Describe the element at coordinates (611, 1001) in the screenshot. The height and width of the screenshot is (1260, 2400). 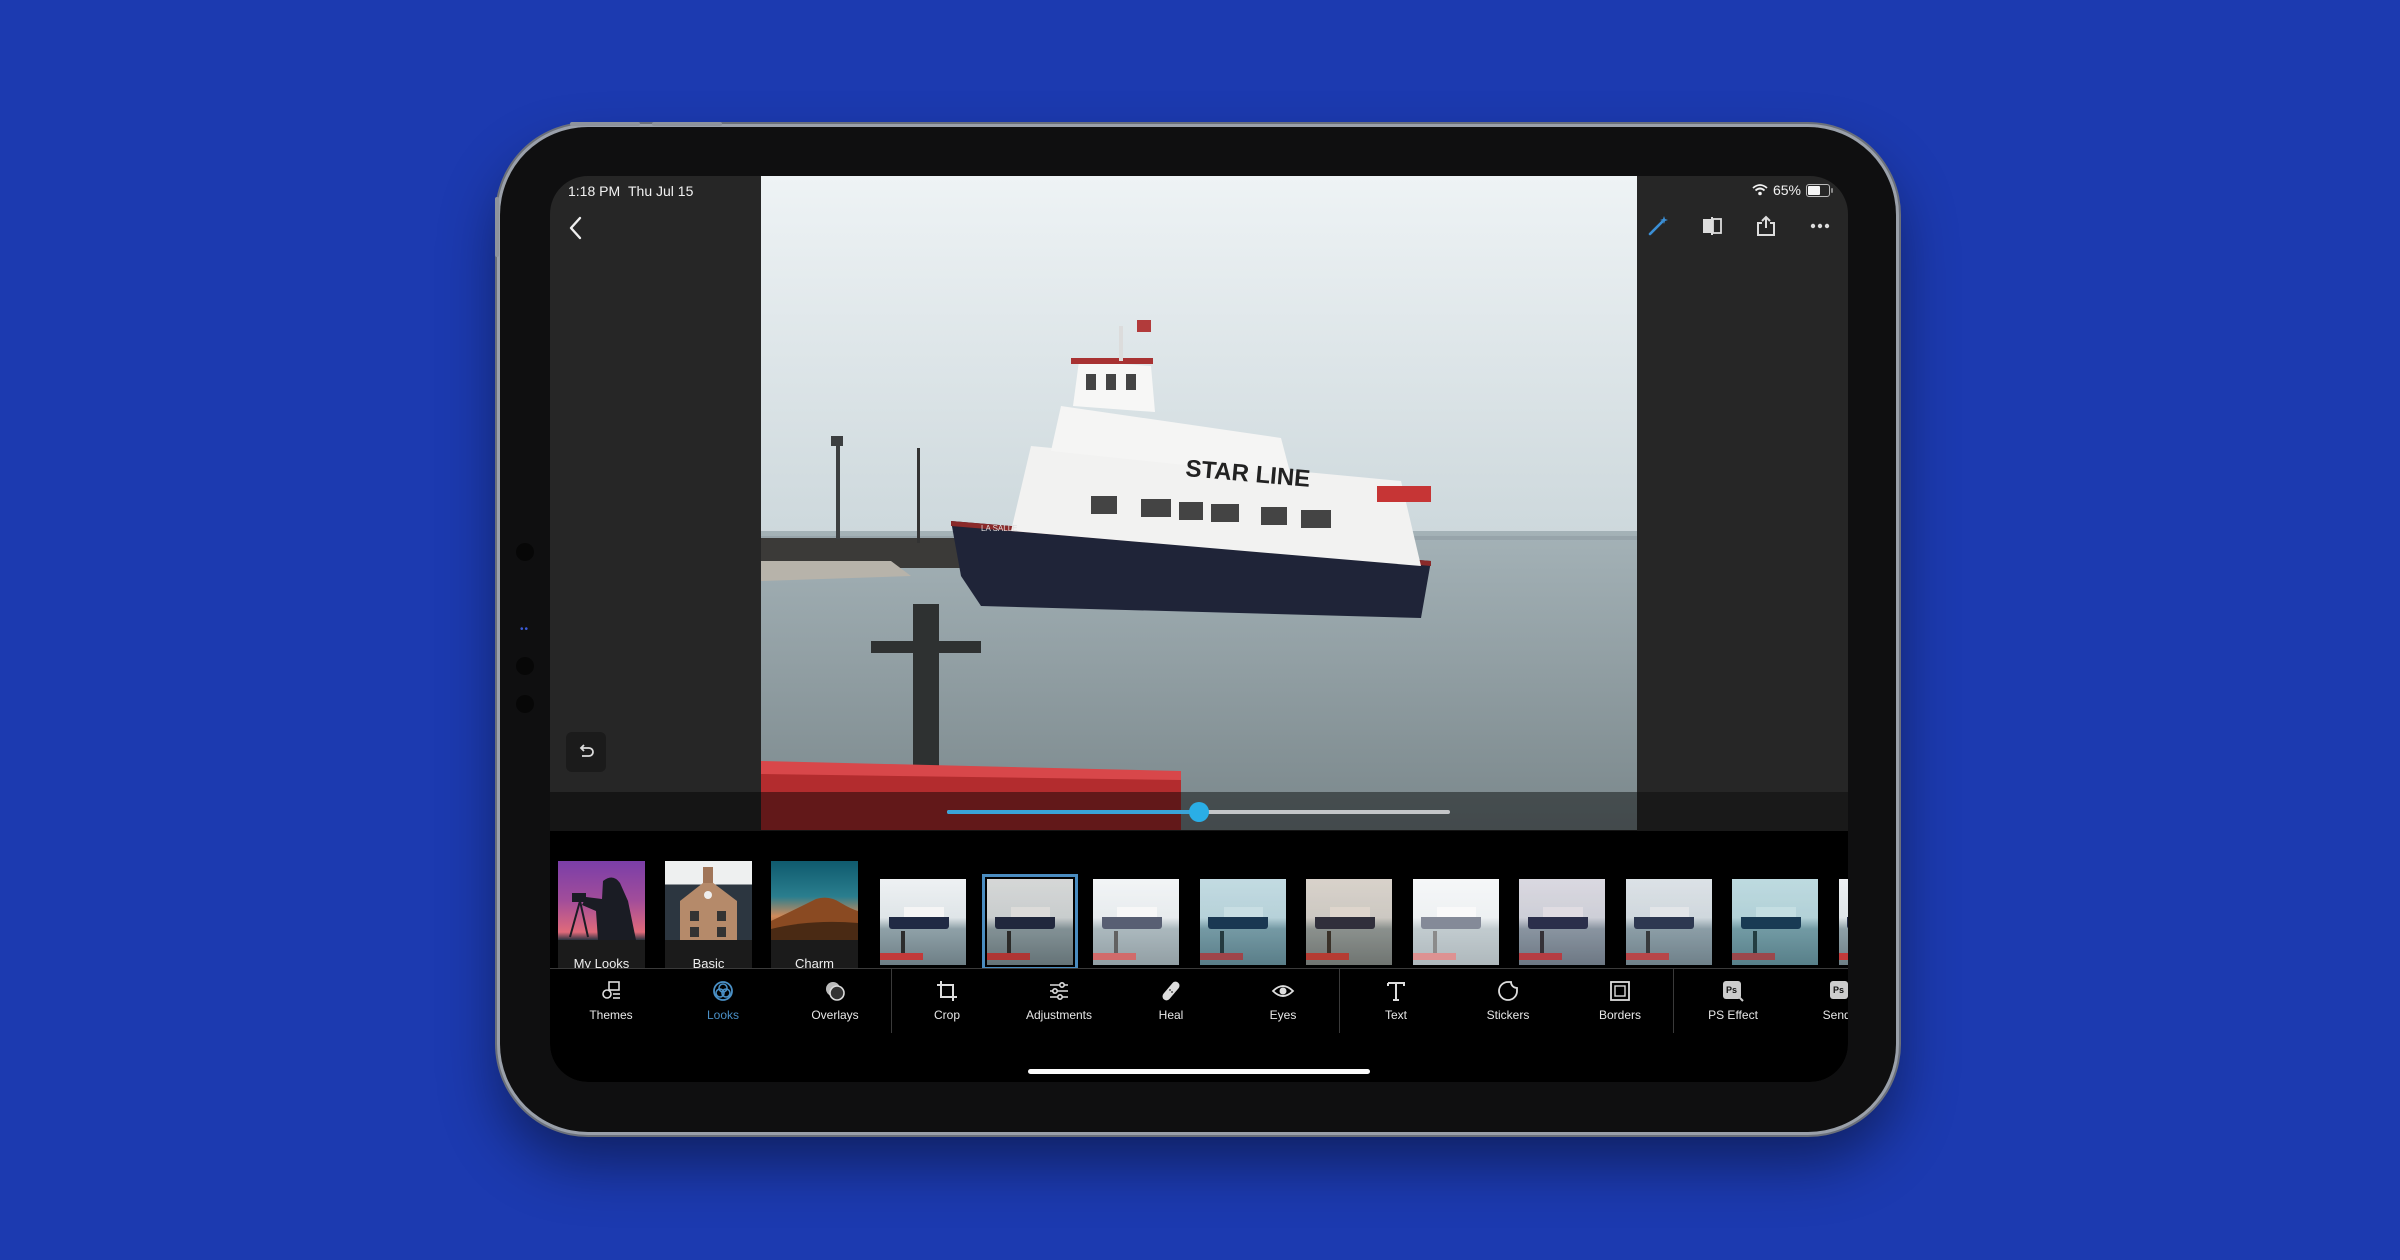
I see `tool-themes: Themes` at that location.